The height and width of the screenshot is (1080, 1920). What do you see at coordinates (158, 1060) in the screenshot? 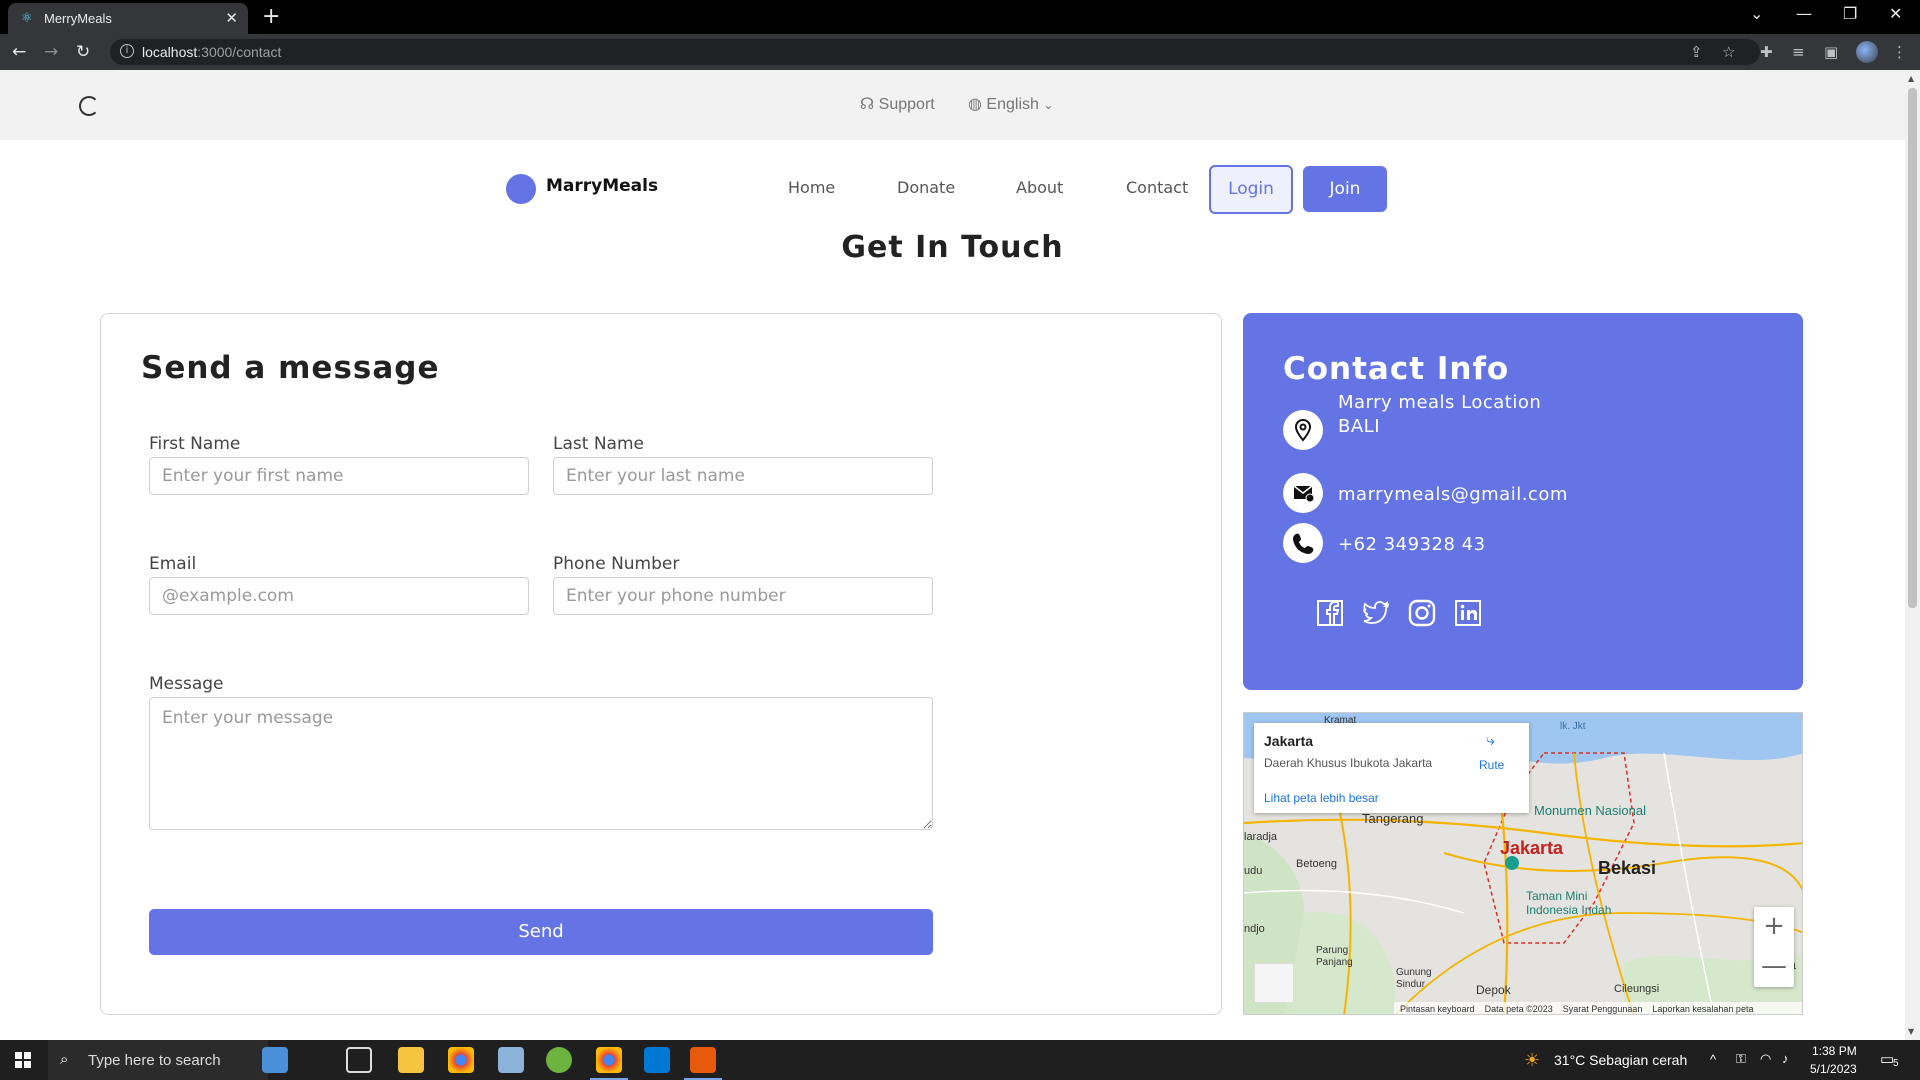
I see `taskbar-search: ⌕ Type here to search` at bounding box center [158, 1060].